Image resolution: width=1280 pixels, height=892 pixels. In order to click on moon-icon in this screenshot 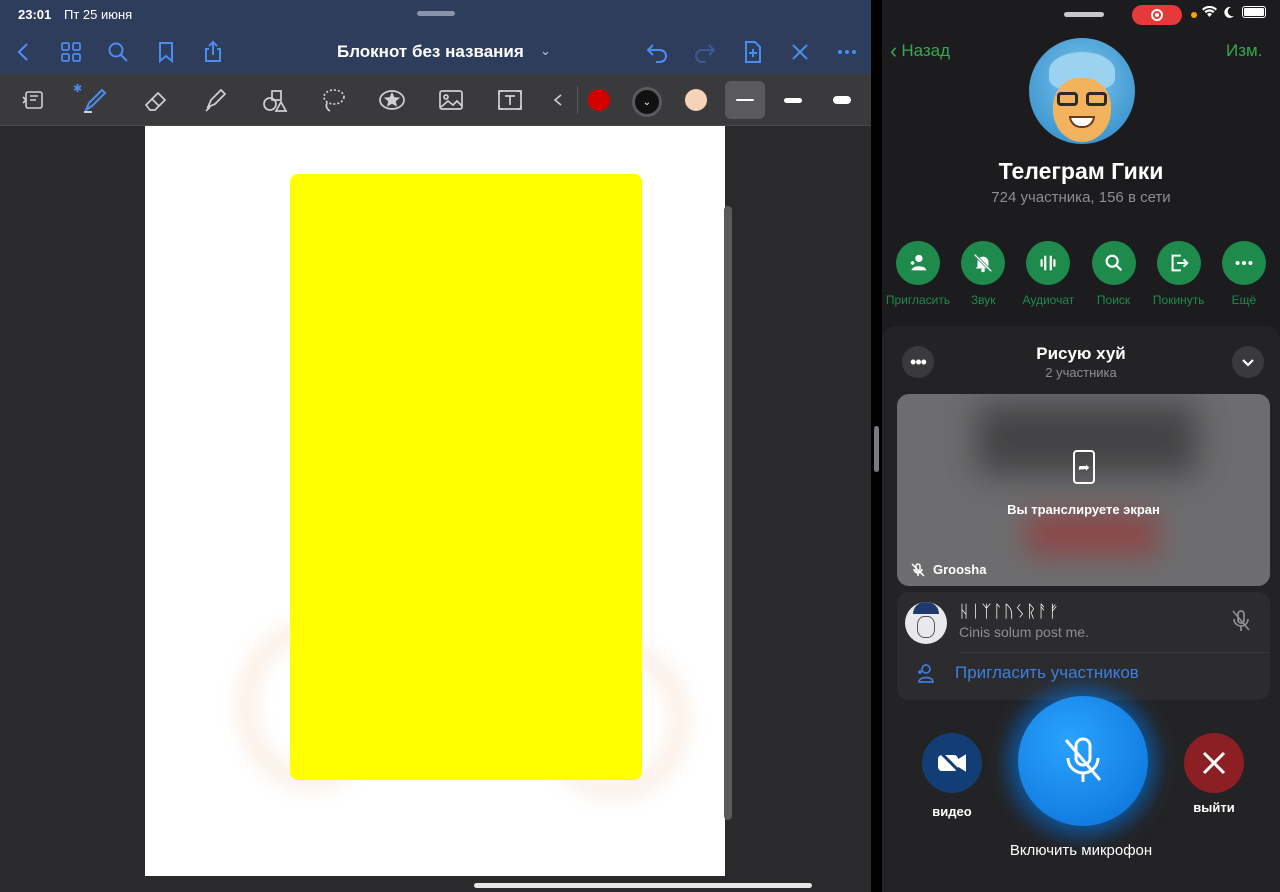, I will do `click(1229, 12)`.